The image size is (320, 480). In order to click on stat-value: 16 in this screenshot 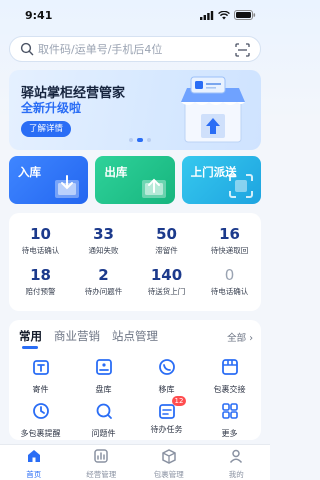, I will do `click(229, 234)`.